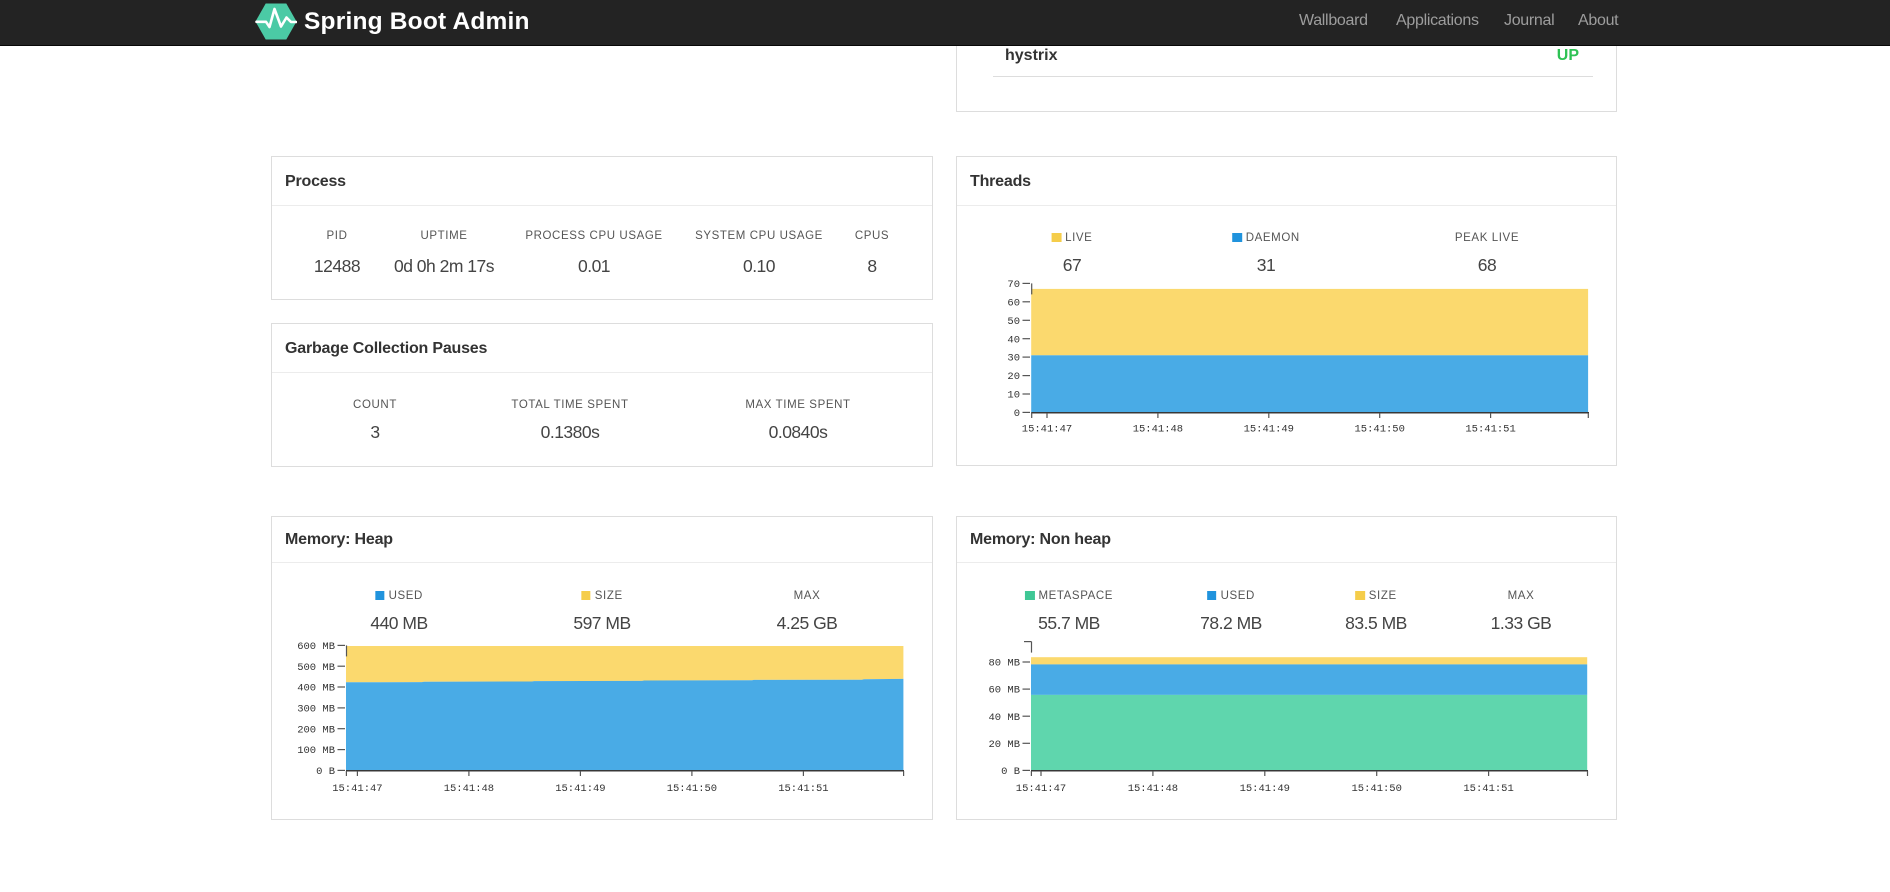  Describe the element at coordinates (1013, 303) in the screenshot. I see `svg-text: 60` at that location.